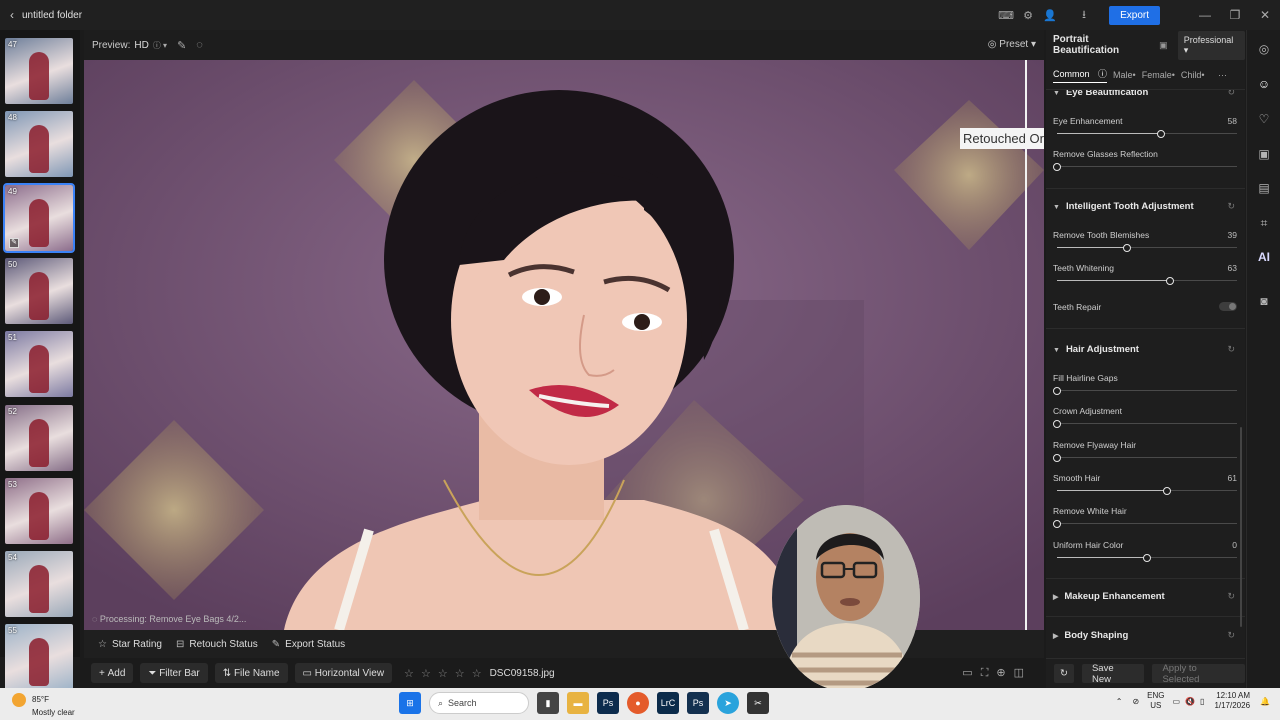 The width and height of the screenshot is (1280, 720). Describe the element at coordinates (39, 217) in the screenshot. I see `filmstrip-thumbnail: 49 ✎` at that location.